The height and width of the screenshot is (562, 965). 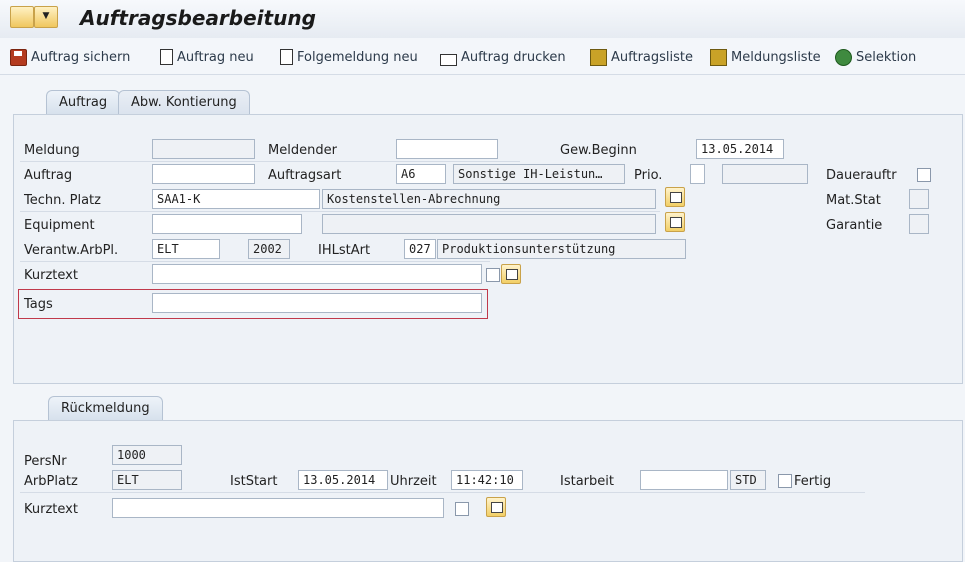 What do you see at coordinates (344, 250) in the screenshot?
I see `label-ihlstart: IHLstArt` at bounding box center [344, 250].